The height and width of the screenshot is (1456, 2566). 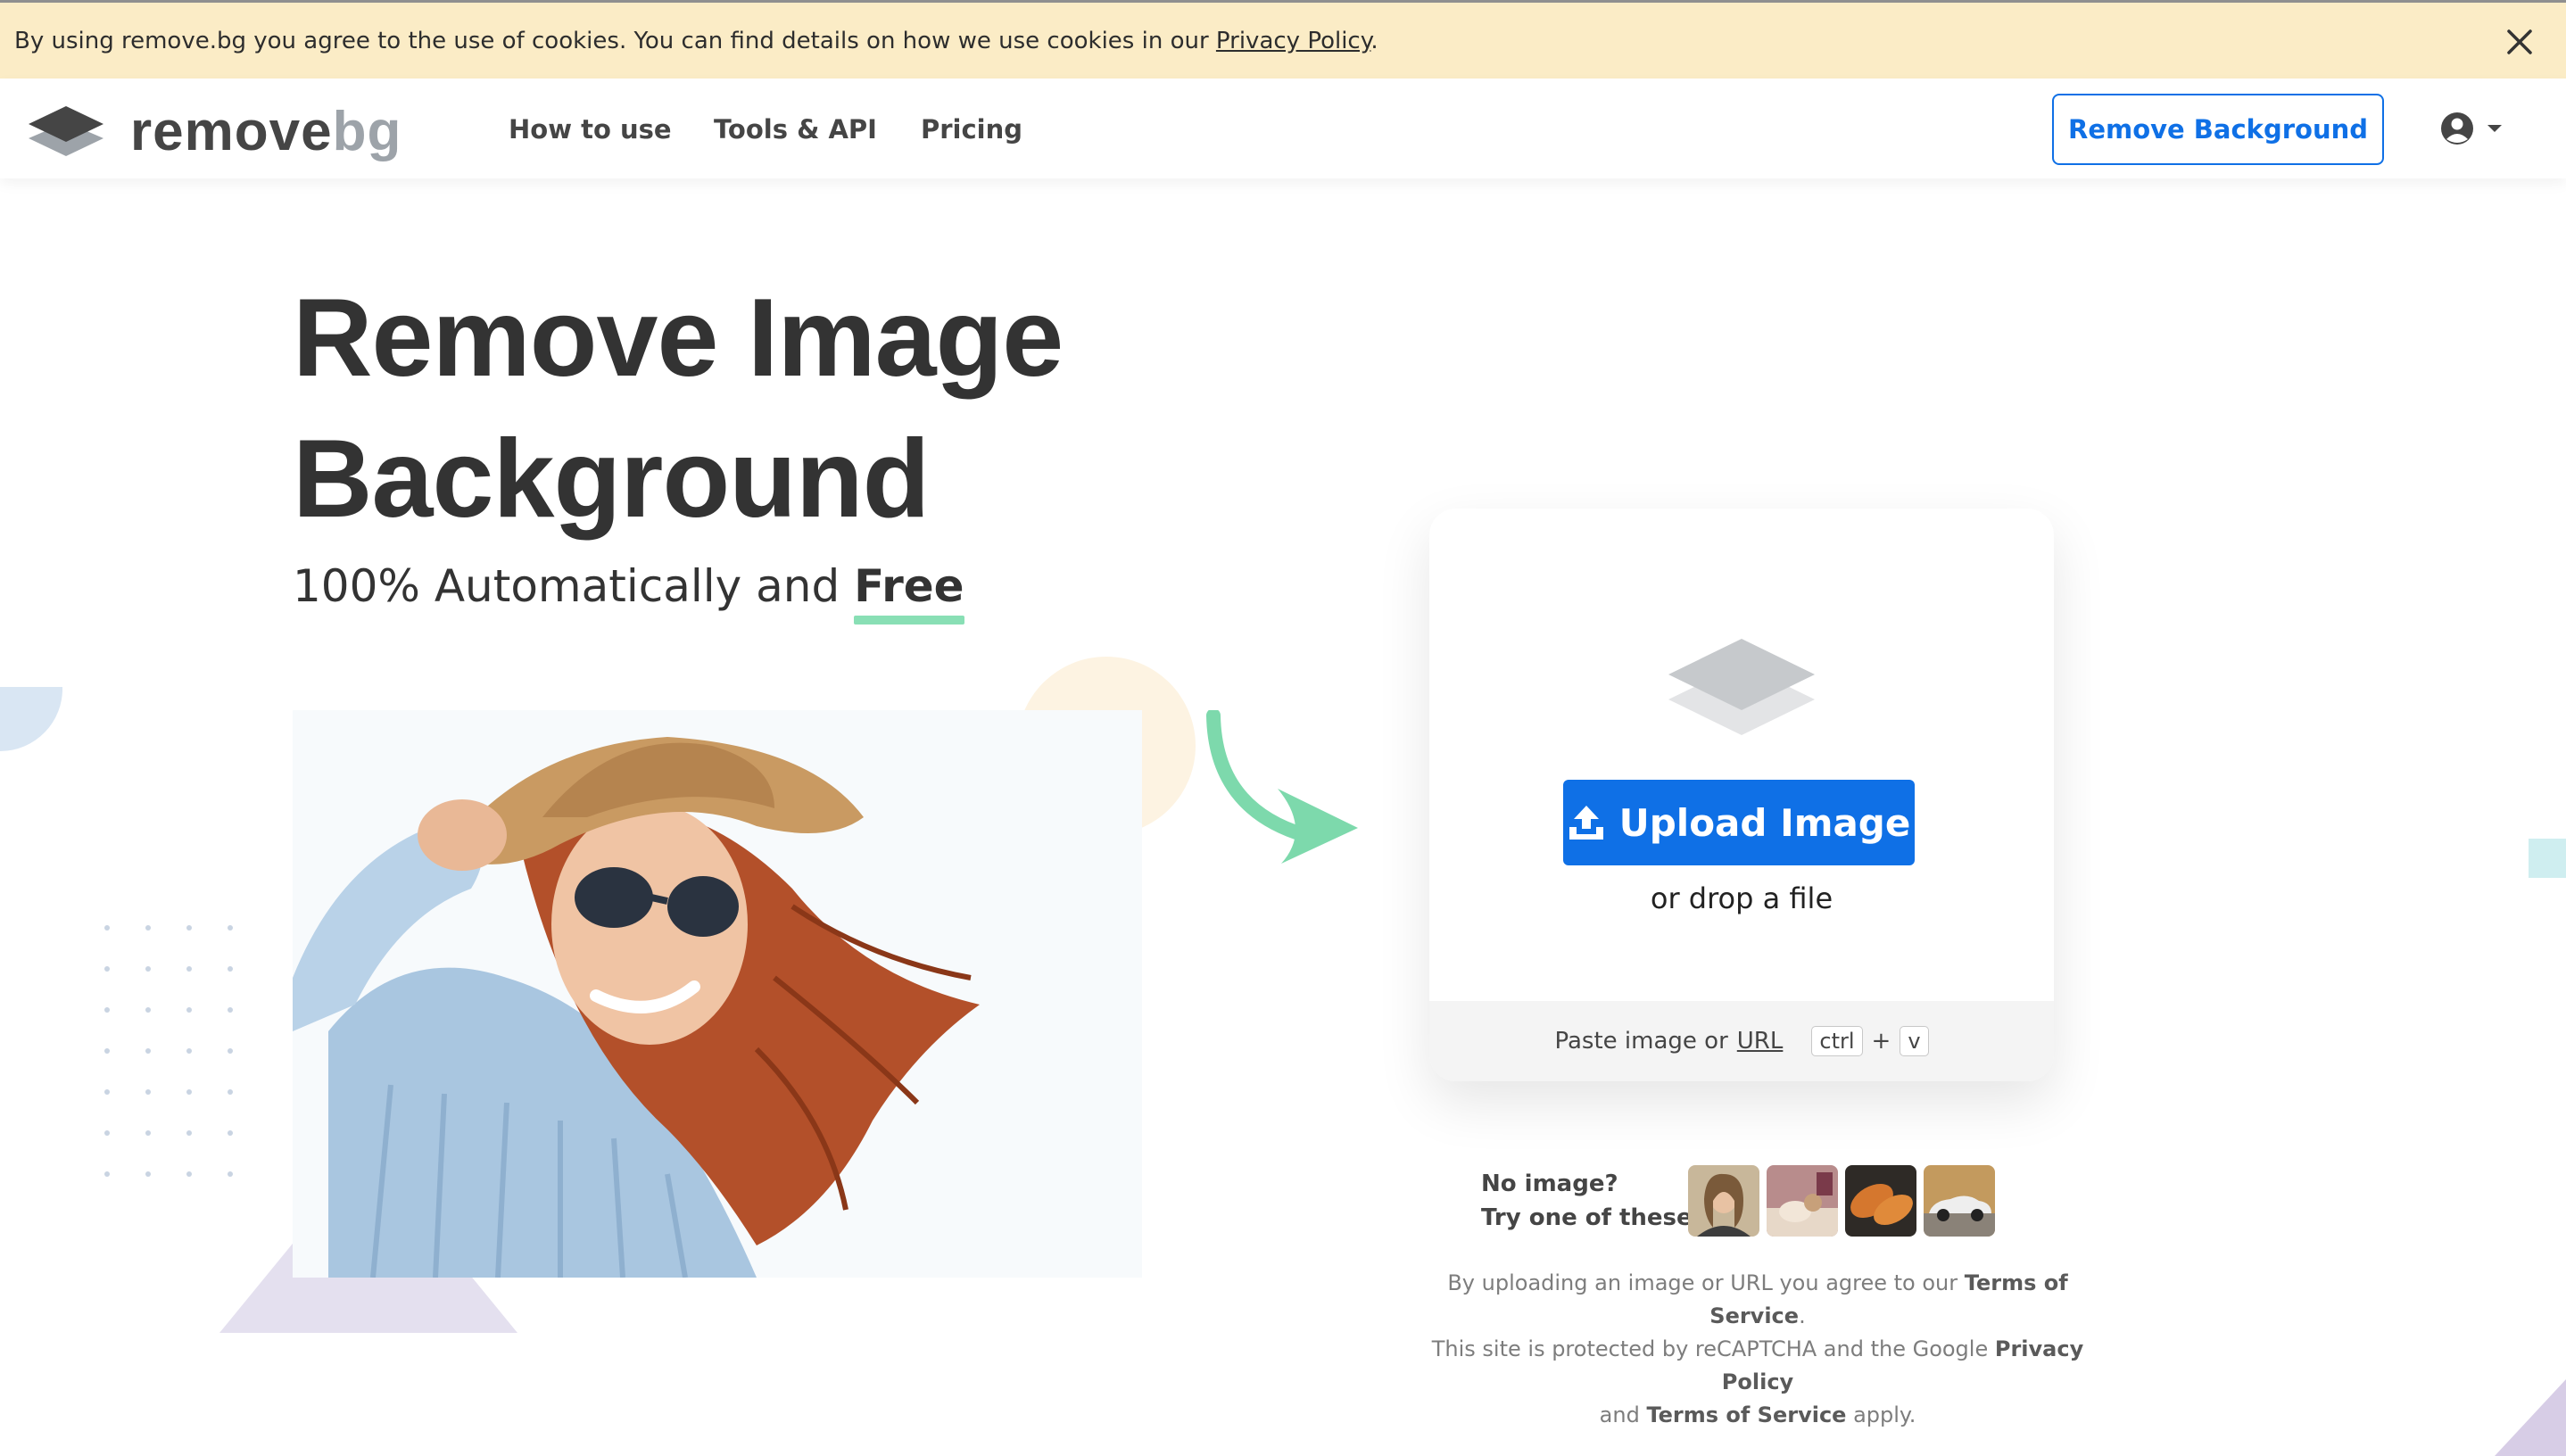 I want to click on layers-icon, so click(x=1742, y=687).